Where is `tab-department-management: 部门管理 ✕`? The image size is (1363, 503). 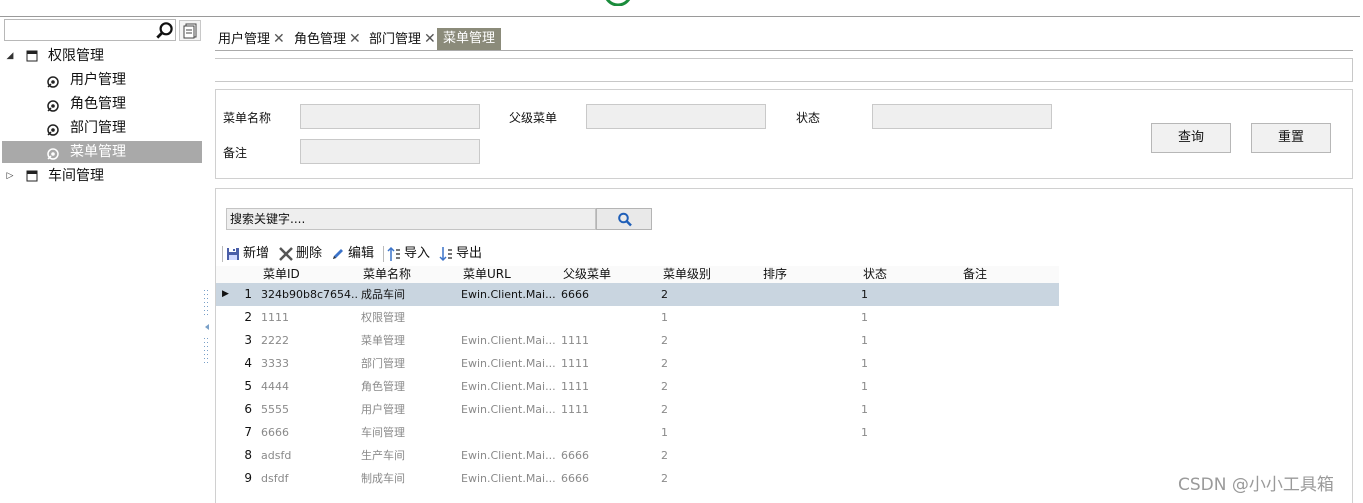 tab-department-management: 部门管理 ✕ is located at coordinates (401, 39).